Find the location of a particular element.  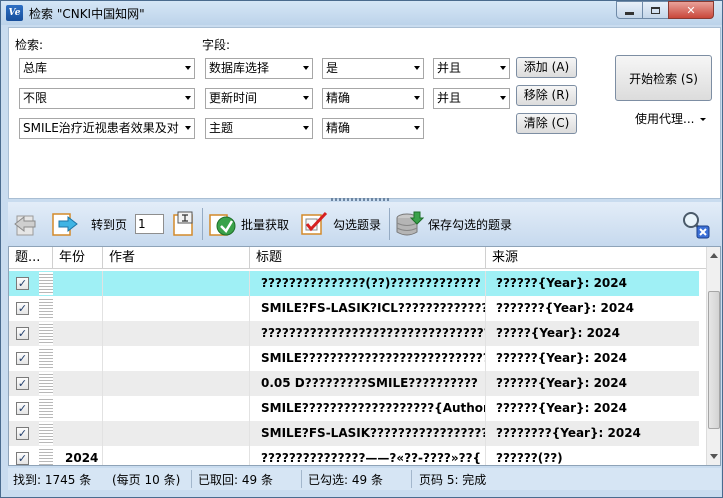

add-button: 添加 (A) is located at coordinates (546, 67).